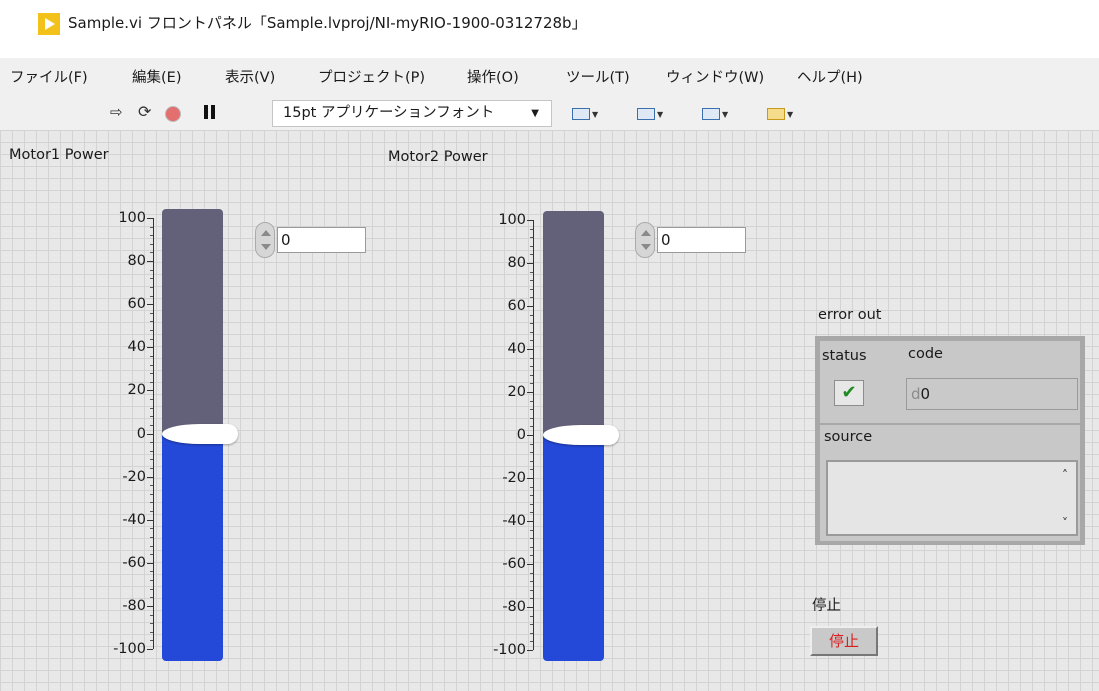 This screenshot has height=691, width=1099. I want to click on menu-edit: 編集(E), so click(156, 76).